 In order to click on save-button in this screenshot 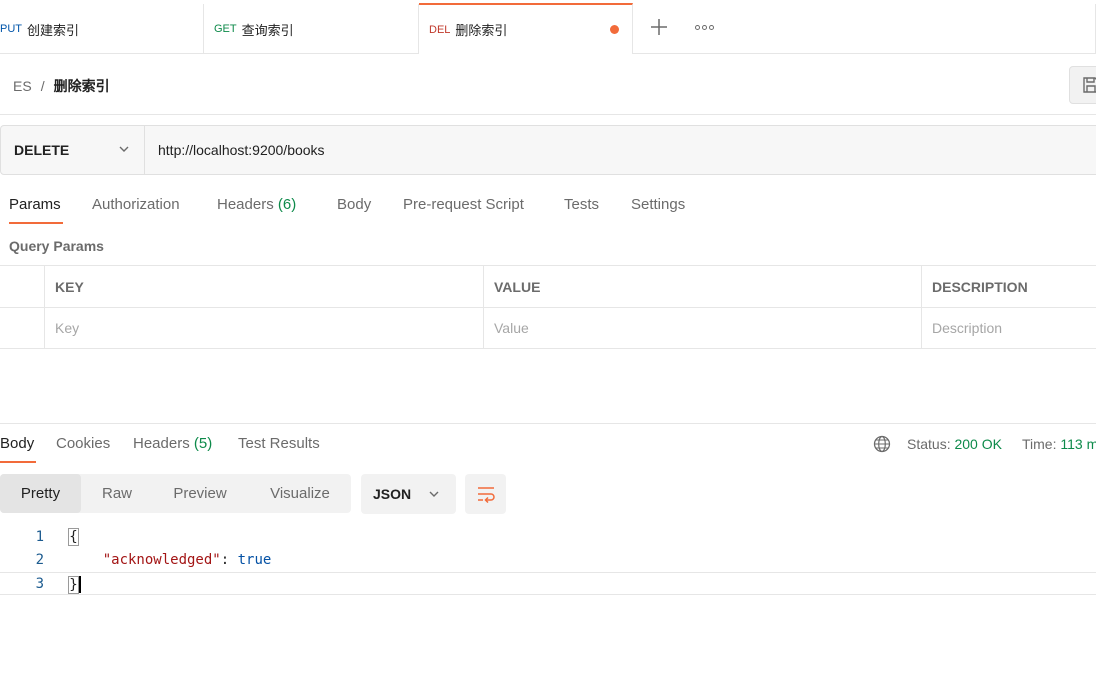, I will do `click(1082, 85)`.